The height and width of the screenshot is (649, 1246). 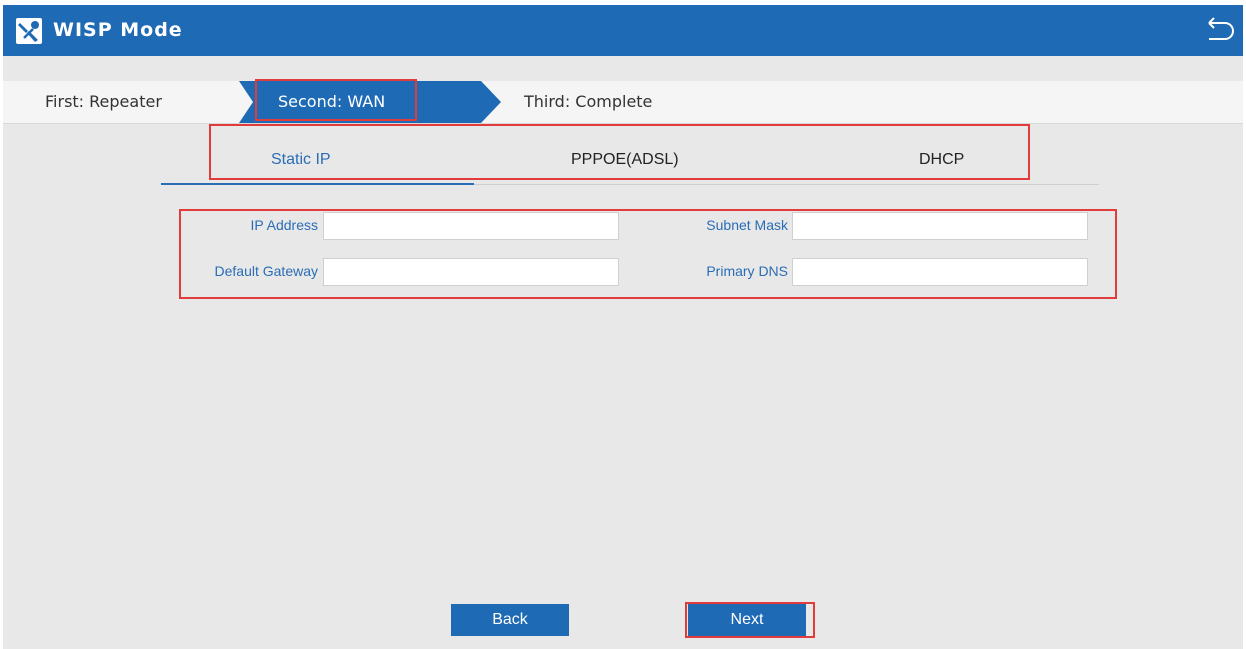 What do you see at coordinates (623, 30) in the screenshot?
I see `header-bar: WISP Mode` at bounding box center [623, 30].